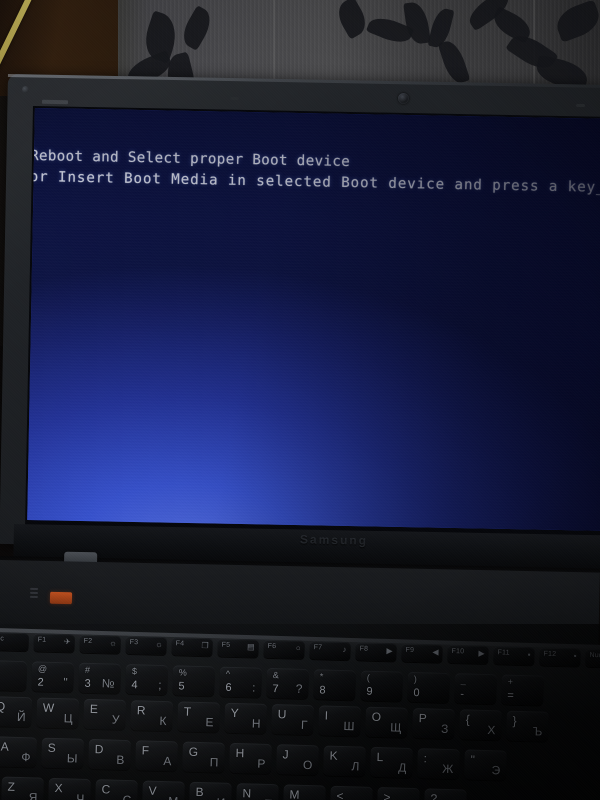 The width and height of the screenshot is (600, 800). Describe the element at coordinates (11, 786) in the screenshot. I see `key-latin-label: Z` at that location.